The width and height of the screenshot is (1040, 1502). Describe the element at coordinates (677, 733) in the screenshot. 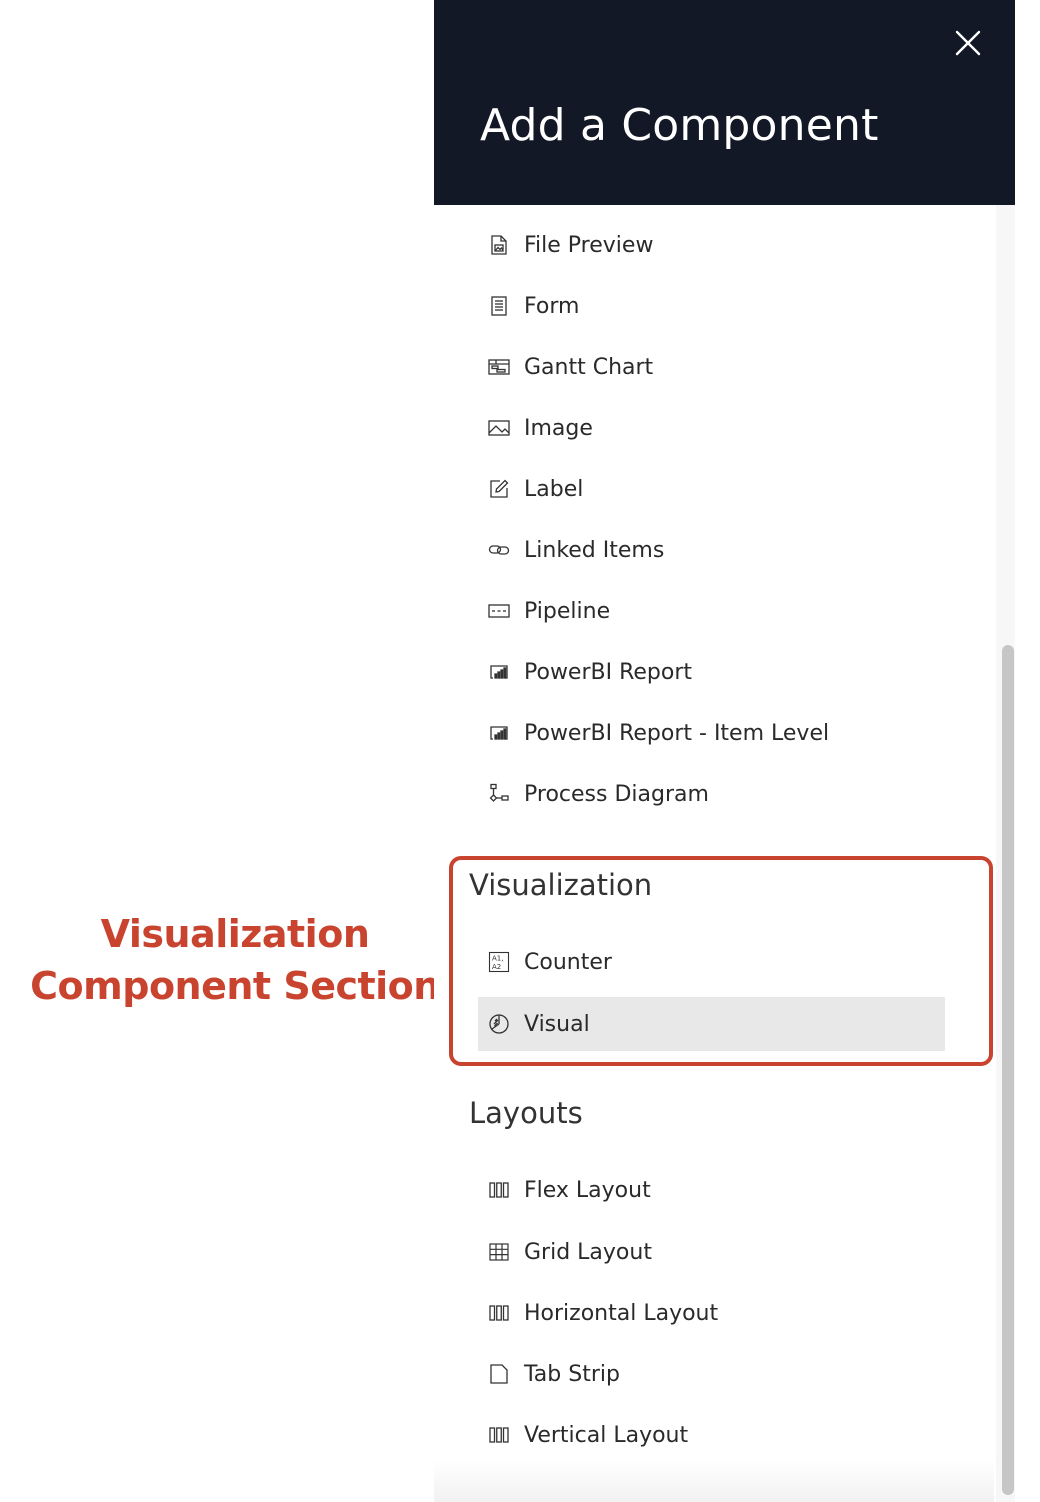

I see `component-item-label: PowerBI Report - Item Level` at that location.